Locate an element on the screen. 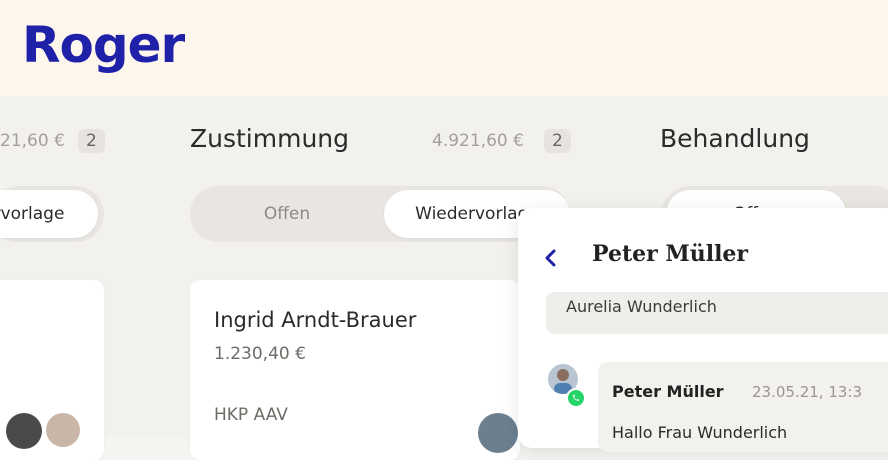 Image resolution: width=888 pixels, height=460 pixels. column-title-behandlung: Behandlung is located at coordinates (735, 138).